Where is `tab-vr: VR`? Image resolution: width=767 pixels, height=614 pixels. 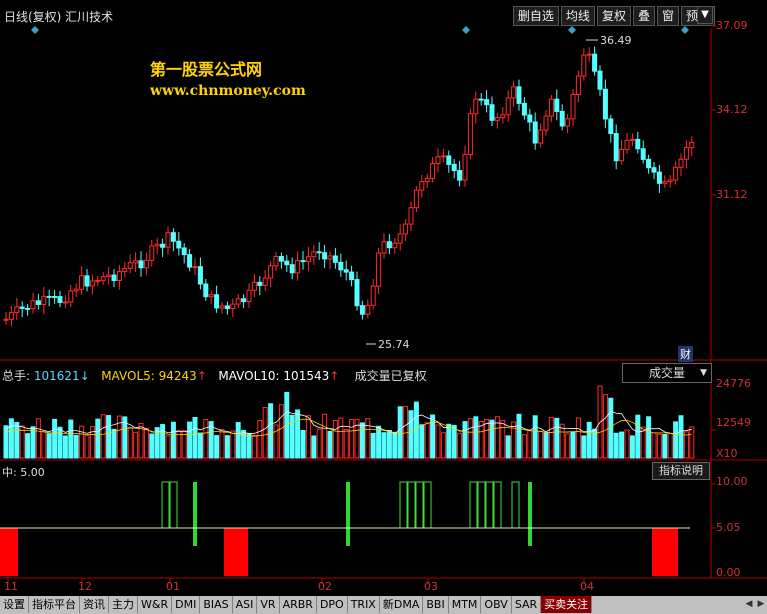
tab-vr: VR is located at coordinates (268, 604).